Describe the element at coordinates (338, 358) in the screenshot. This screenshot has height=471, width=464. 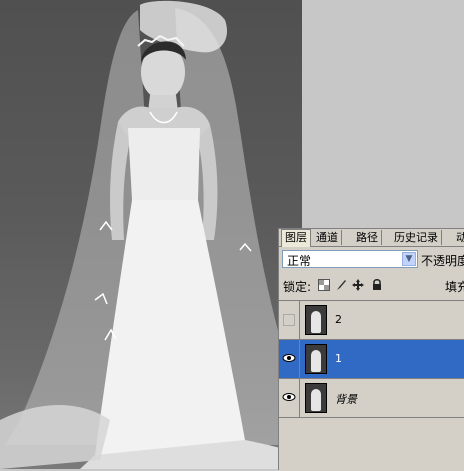
I see `layer-name: 1` at that location.